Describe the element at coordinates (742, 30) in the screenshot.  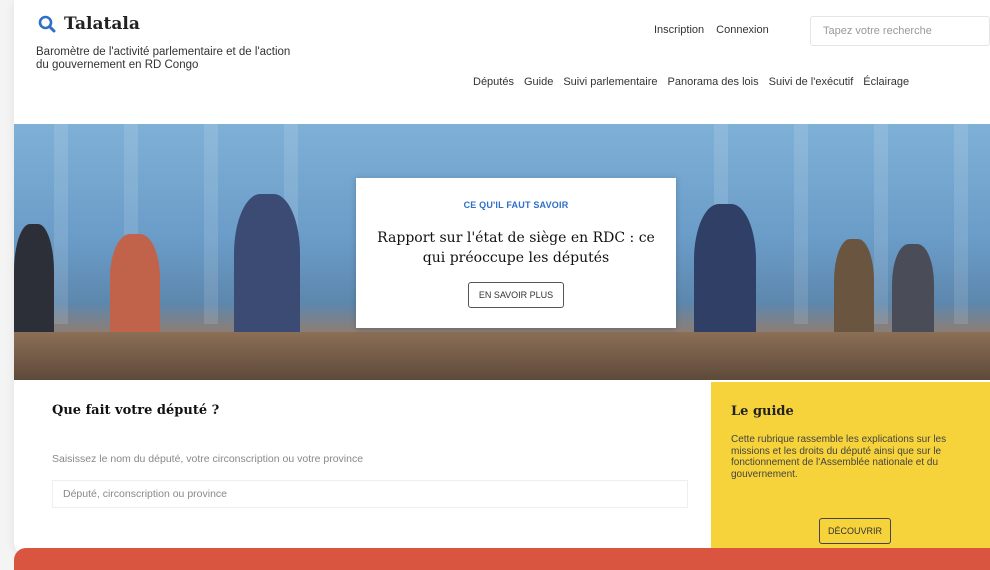
I see `login-link: Connexion` at that location.